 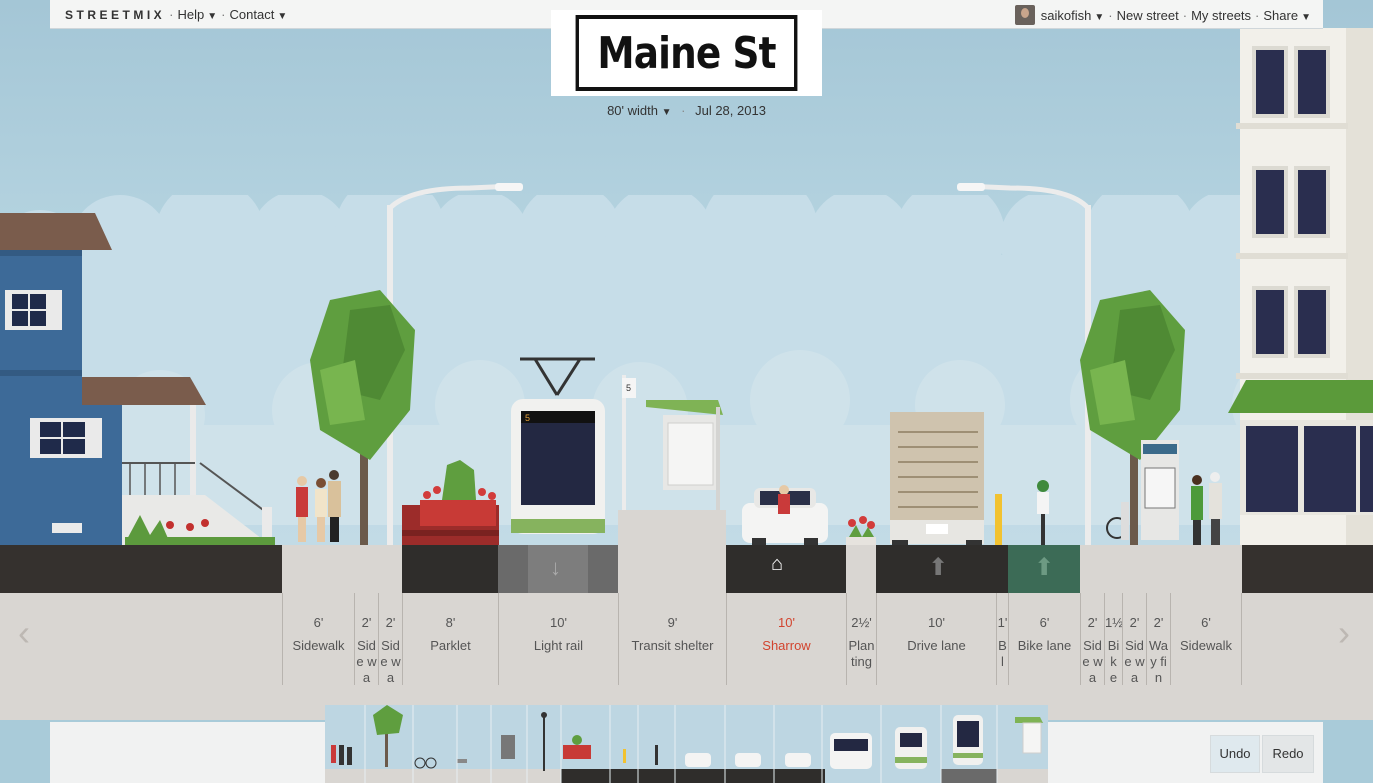 I want to click on segment-label-sidewalk-right: 6' Sidewalk, so click(x=1206, y=639).